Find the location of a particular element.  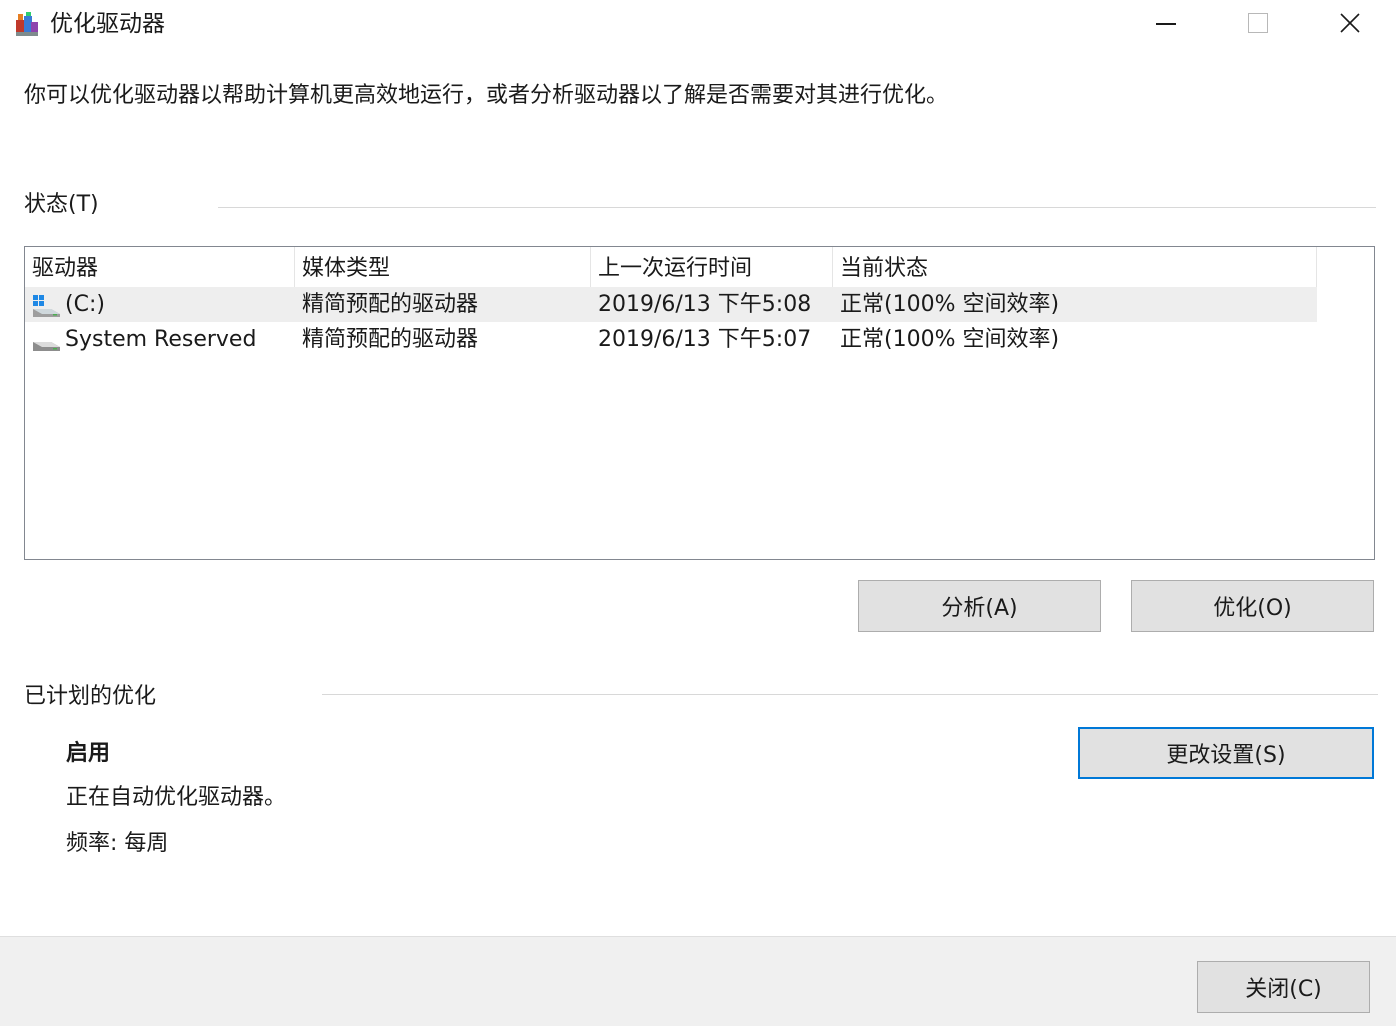

minimize-icon is located at coordinates (1166, 24).